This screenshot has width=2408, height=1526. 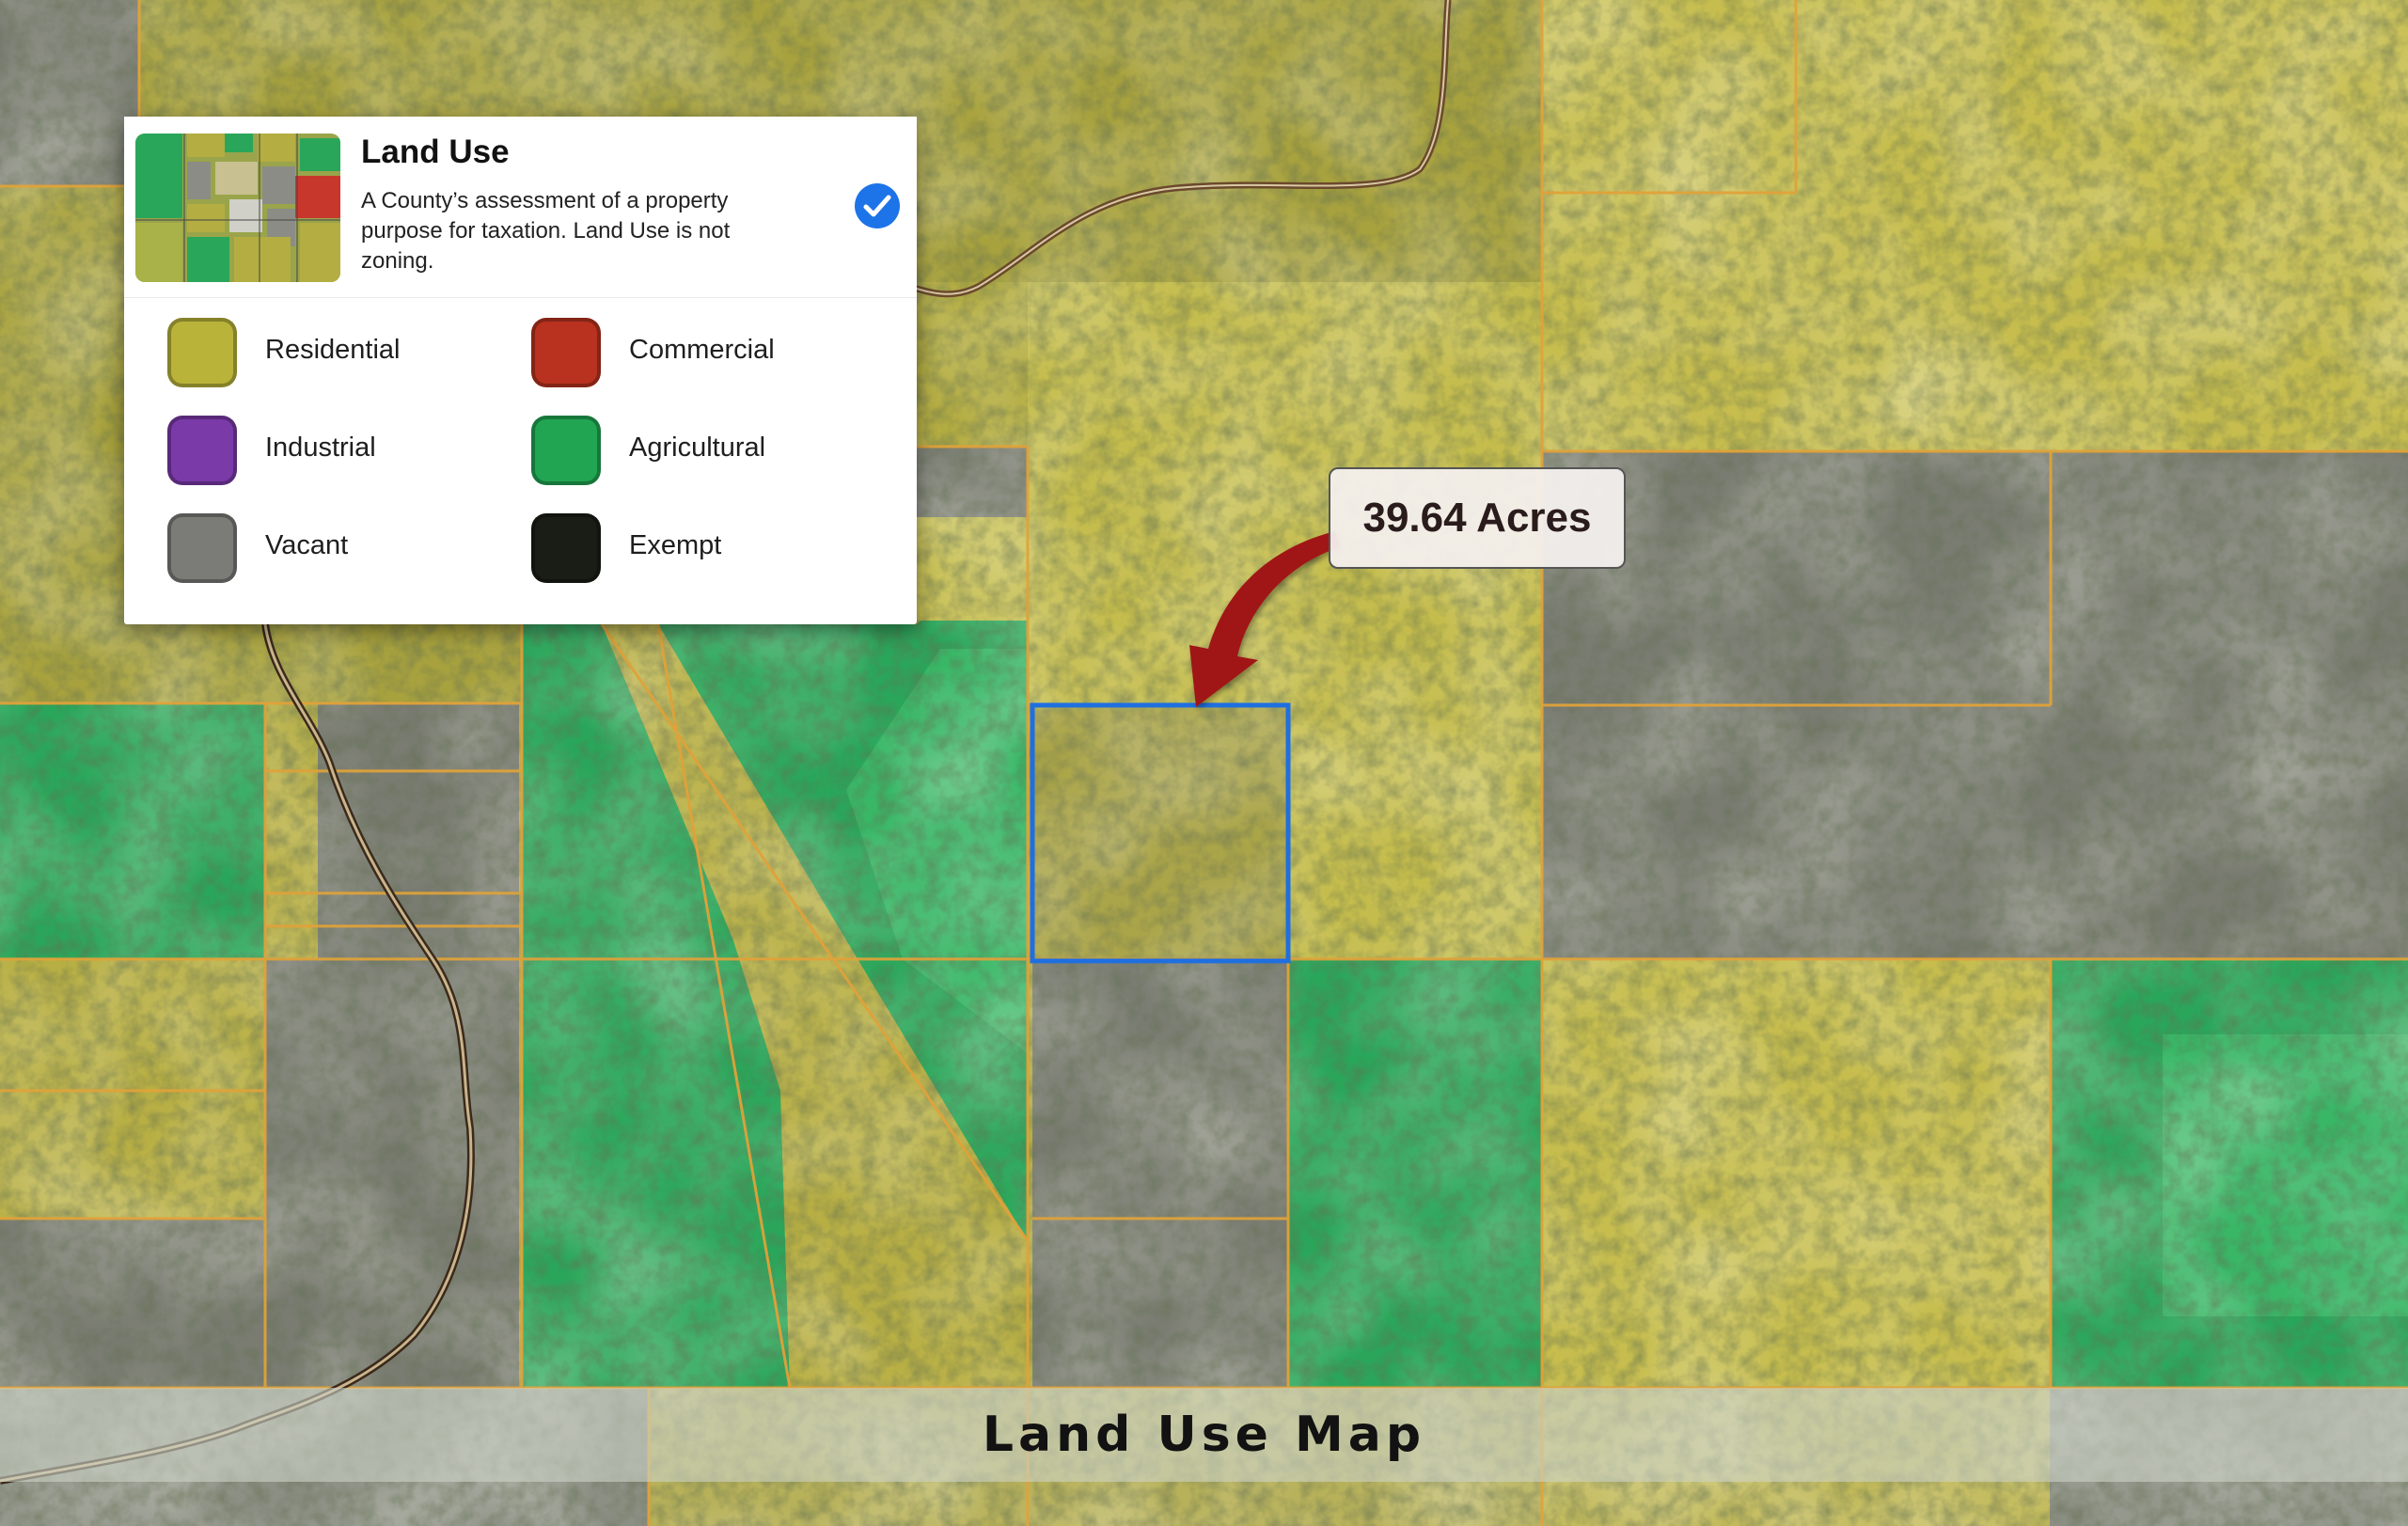 What do you see at coordinates (435, 152) in the screenshot?
I see `legend-title: Land Use` at bounding box center [435, 152].